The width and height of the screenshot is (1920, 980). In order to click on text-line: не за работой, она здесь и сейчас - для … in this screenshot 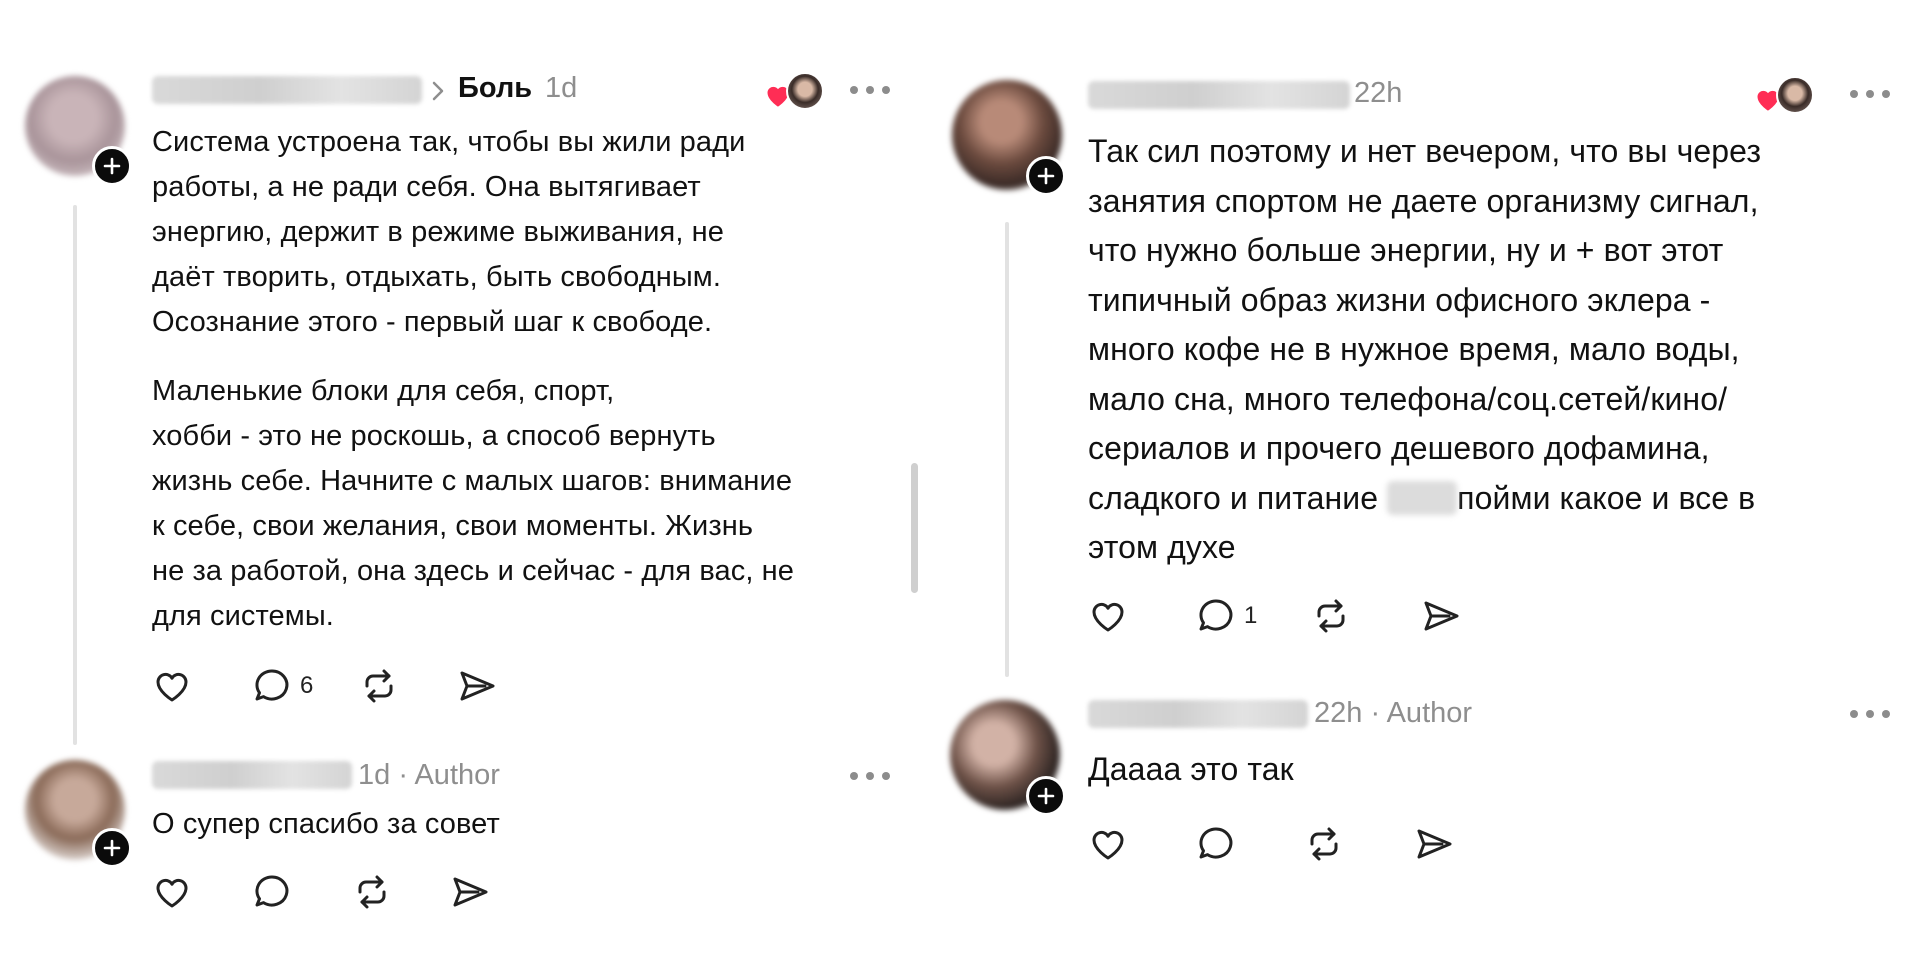, I will do `click(473, 571)`.